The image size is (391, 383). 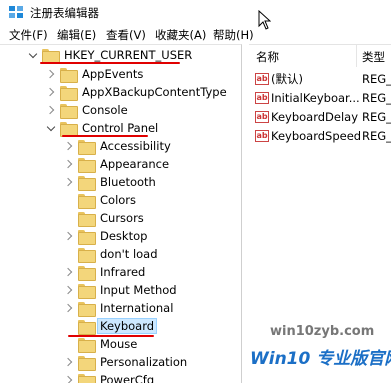 I want to click on tree-item-input-method: Input Method, so click(x=121, y=290).